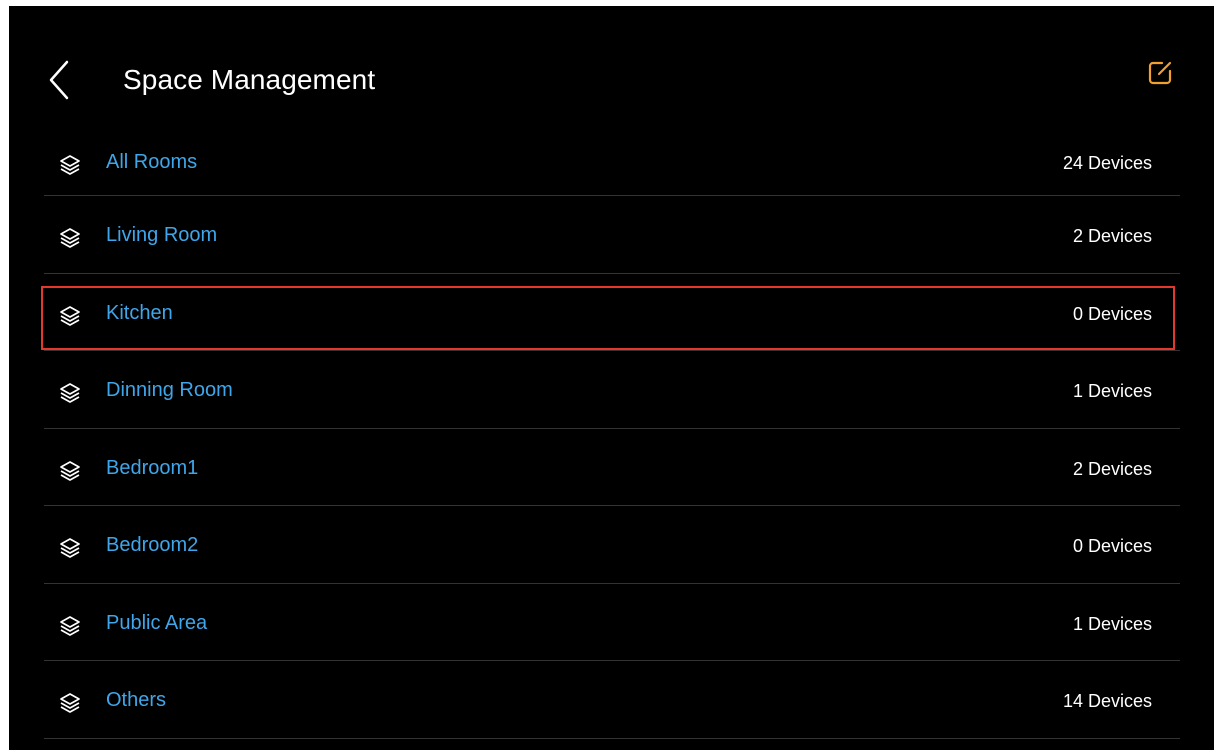 The height and width of the screenshot is (756, 1214). I want to click on edit-button, so click(1160, 73).